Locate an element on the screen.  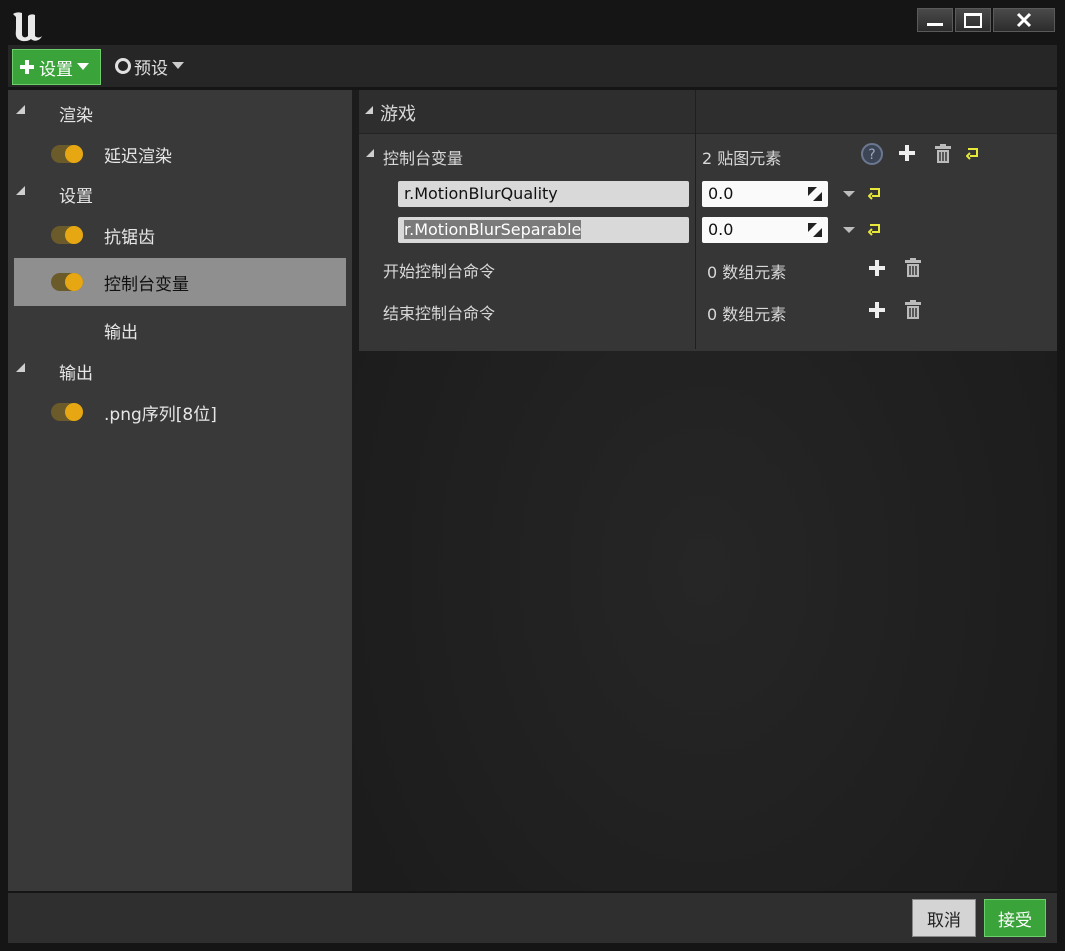
cancel-button: 取消 is located at coordinates (944, 918).